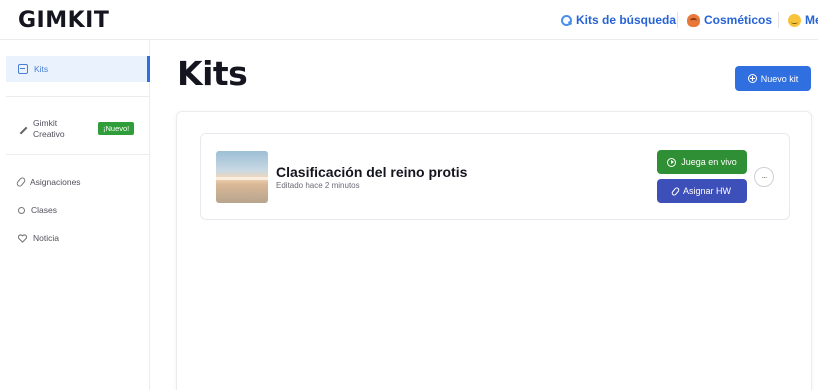 This screenshot has height=390, width=818. Describe the element at coordinates (41, 69) in the screenshot. I see `sidebar-item-label: Kits` at that location.